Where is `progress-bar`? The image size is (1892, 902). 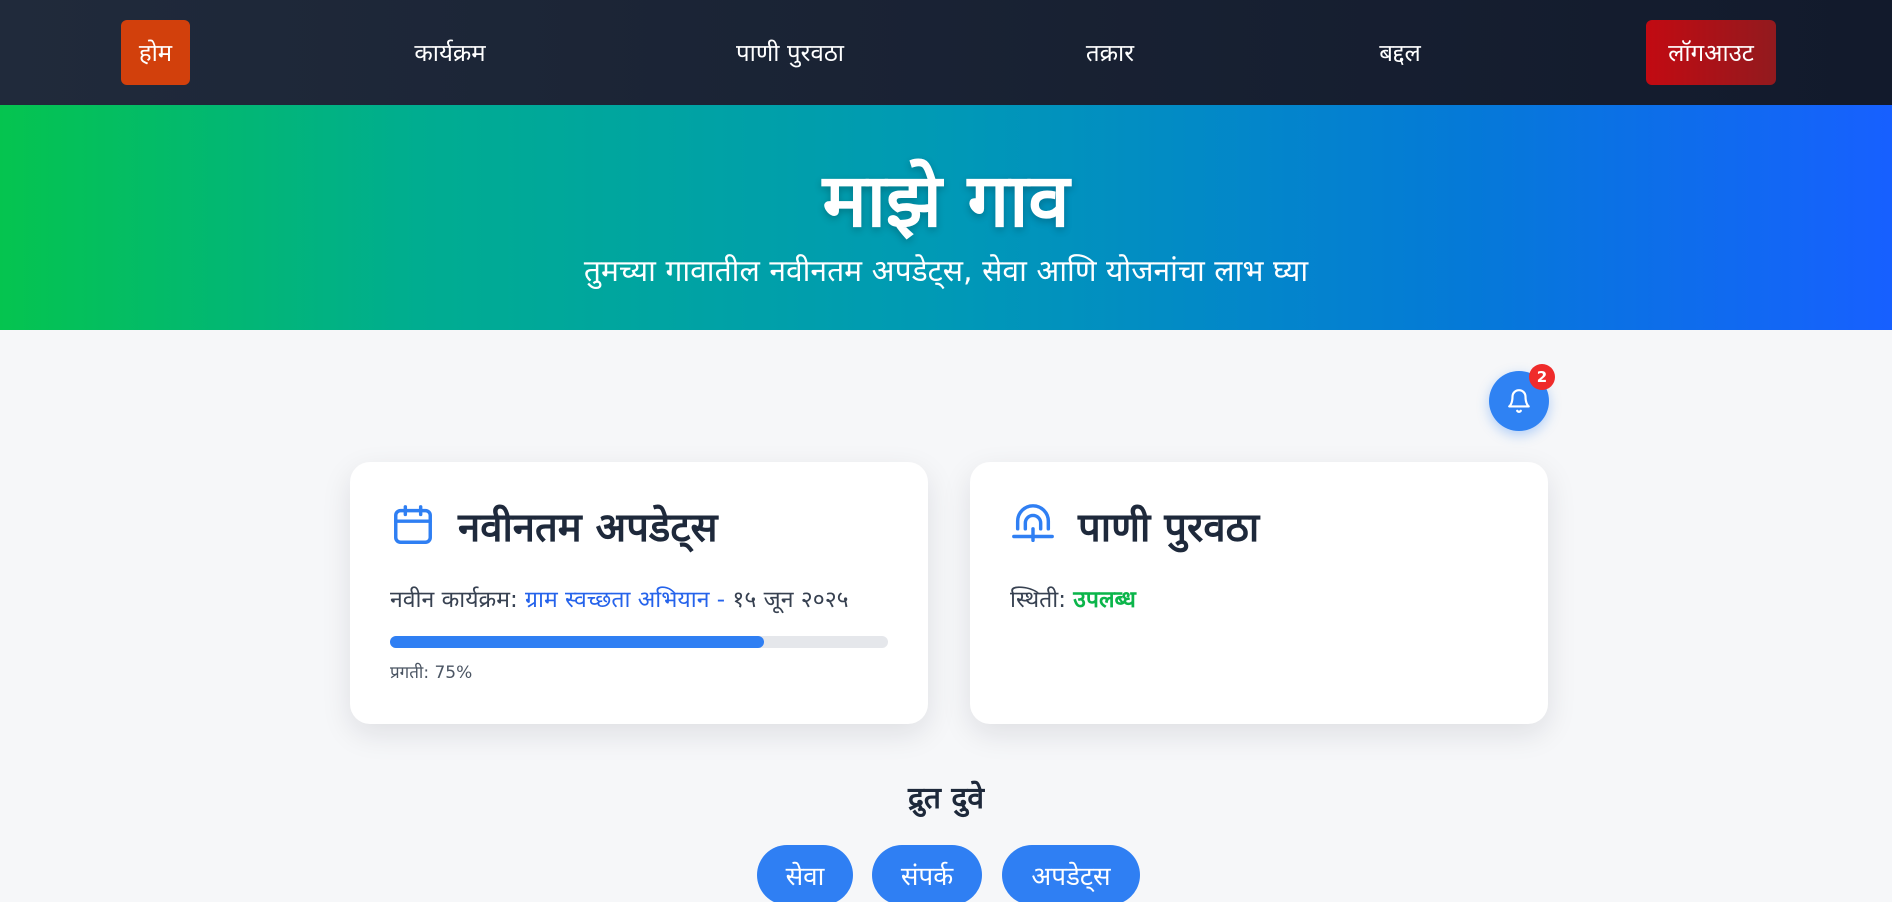
progress-bar is located at coordinates (639, 642).